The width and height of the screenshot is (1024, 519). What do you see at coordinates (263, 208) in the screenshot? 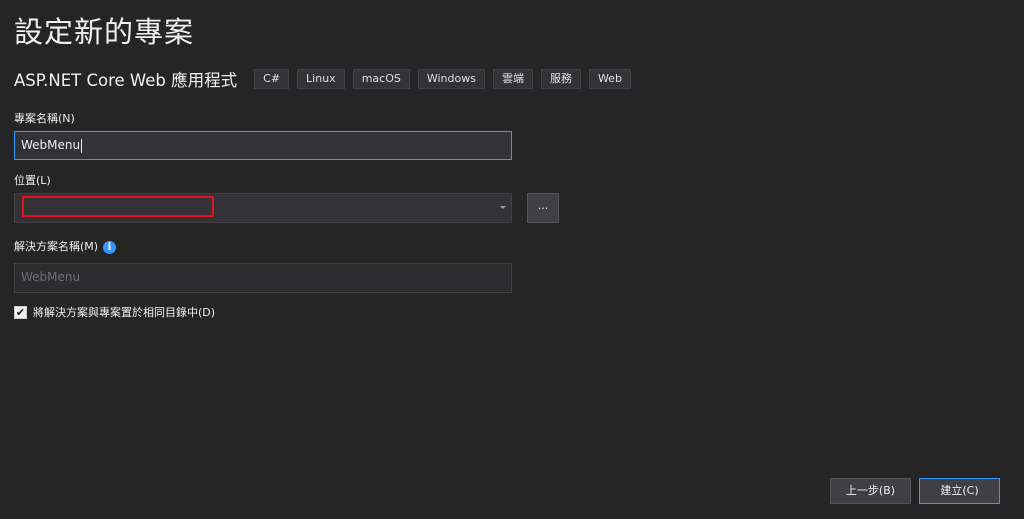
I see `location-combobox` at bounding box center [263, 208].